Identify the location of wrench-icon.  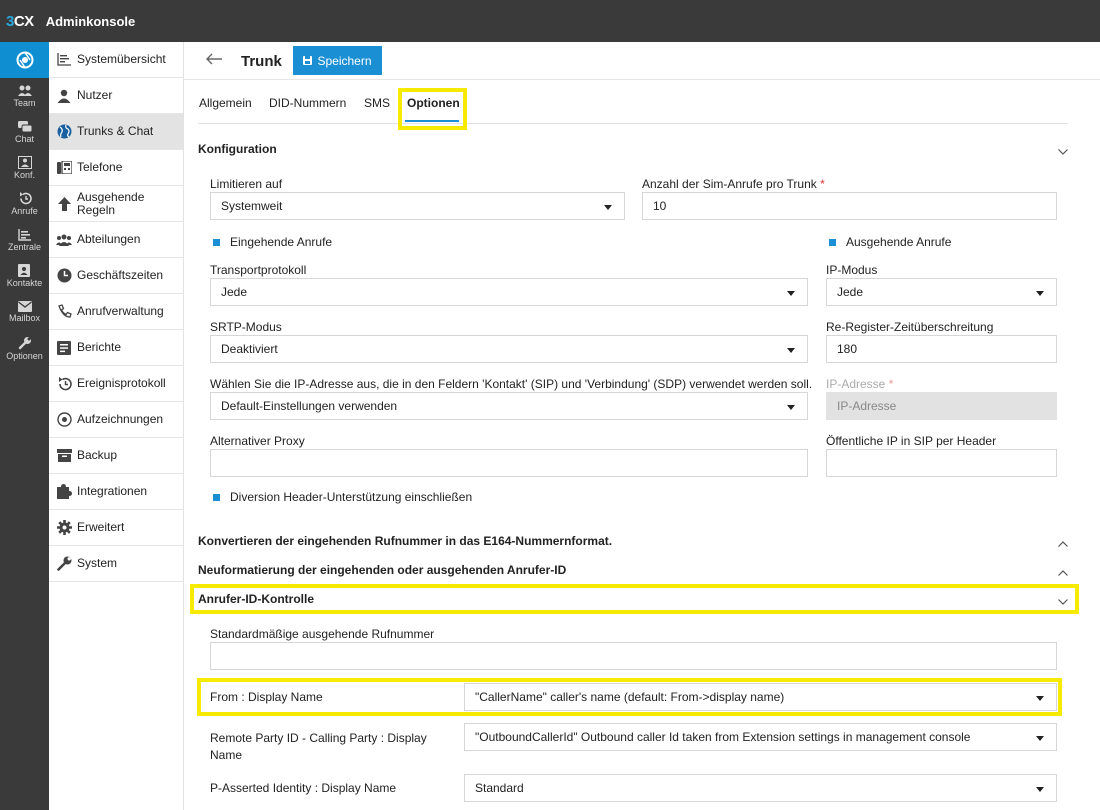
(64, 564).